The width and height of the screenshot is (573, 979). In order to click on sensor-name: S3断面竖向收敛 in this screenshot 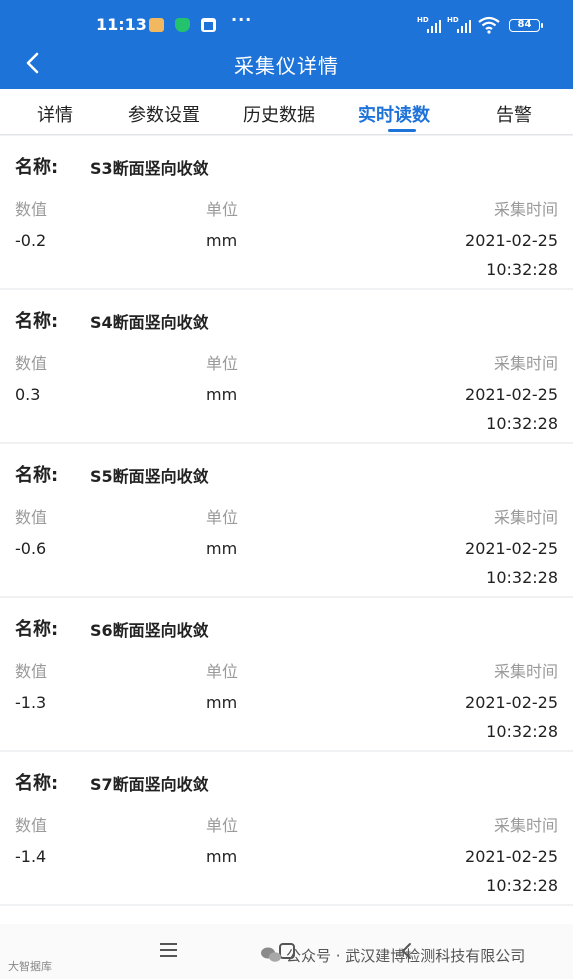, I will do `click(149, 168)`.